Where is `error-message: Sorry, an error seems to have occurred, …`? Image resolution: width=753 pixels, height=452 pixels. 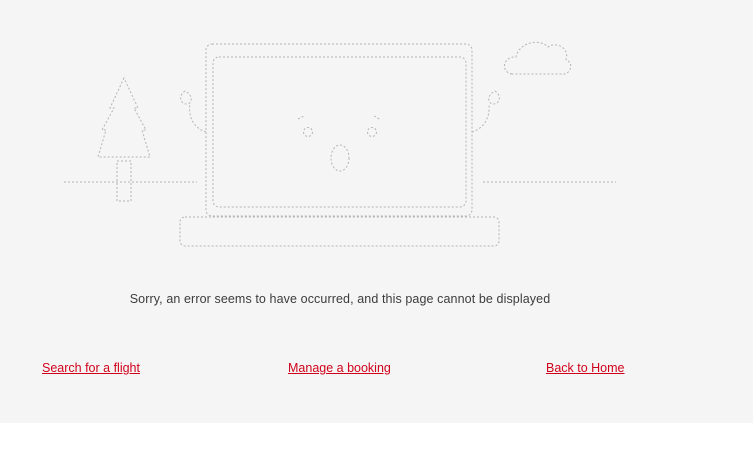 error-message: Sorry, an error seems to have occurred, … is located at coordinates (340, 299).